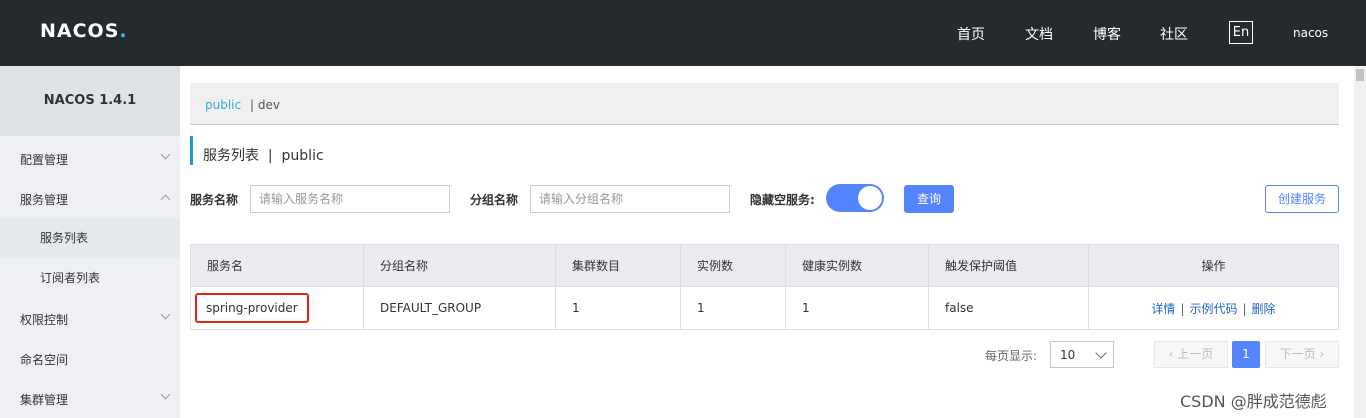 The height and width of the screenshot is (418, 1366). Describe the element at coordinates (44, 399) in the screenshot. I see `sidebar-item-cluster: 集群管理` at that location.